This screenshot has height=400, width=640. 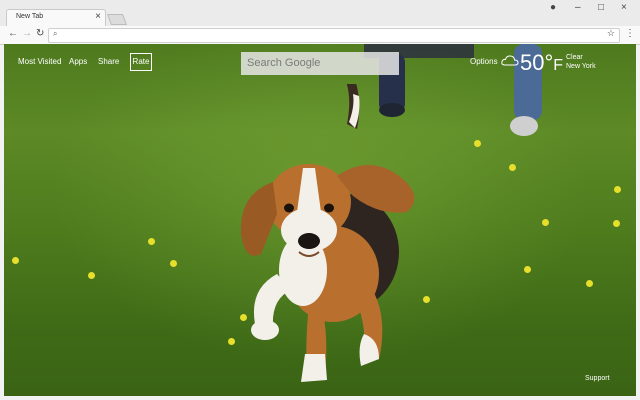 I want to click on nav-apps: Apps, so click(x=78, y=61).